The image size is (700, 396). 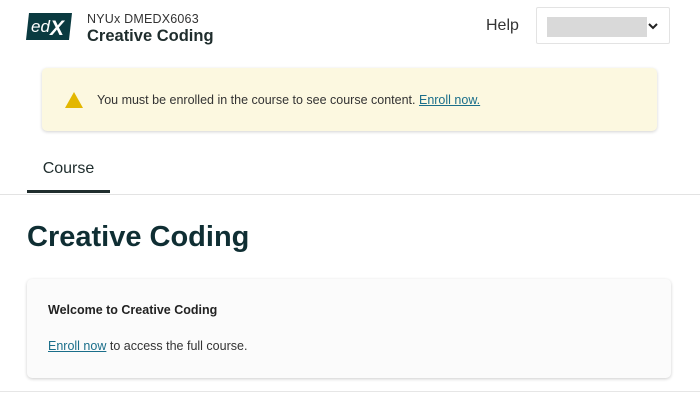 I want to click on user-menu-dropdown, so click(x=603, y=25).